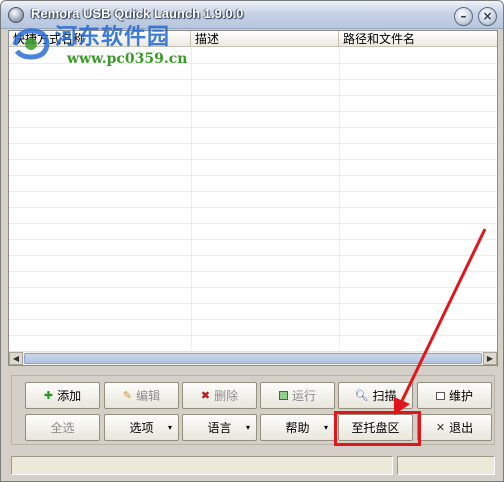  I want to click on help-menu-button: 帮助 ▾, so click(297, 427).